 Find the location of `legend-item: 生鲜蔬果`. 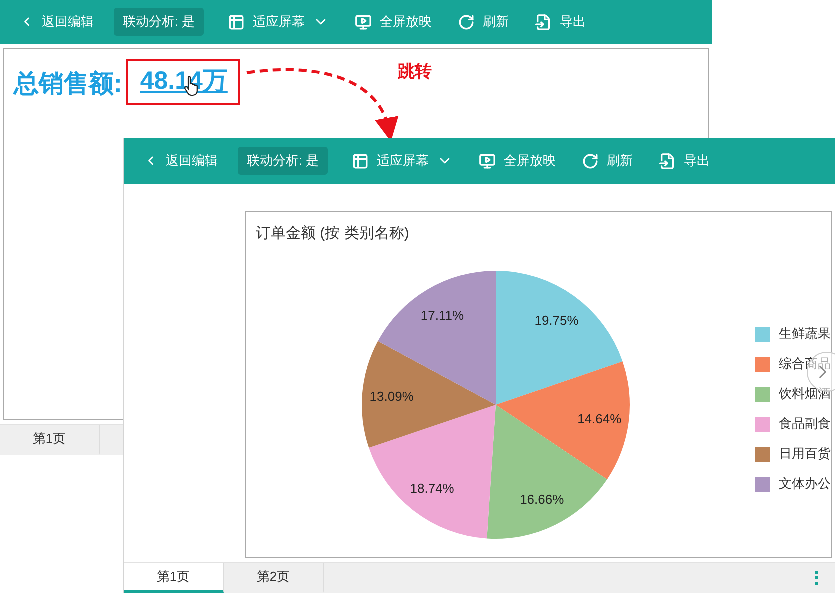

legend-item: 生鲜蔬果 is located at coordinates (793, 334).